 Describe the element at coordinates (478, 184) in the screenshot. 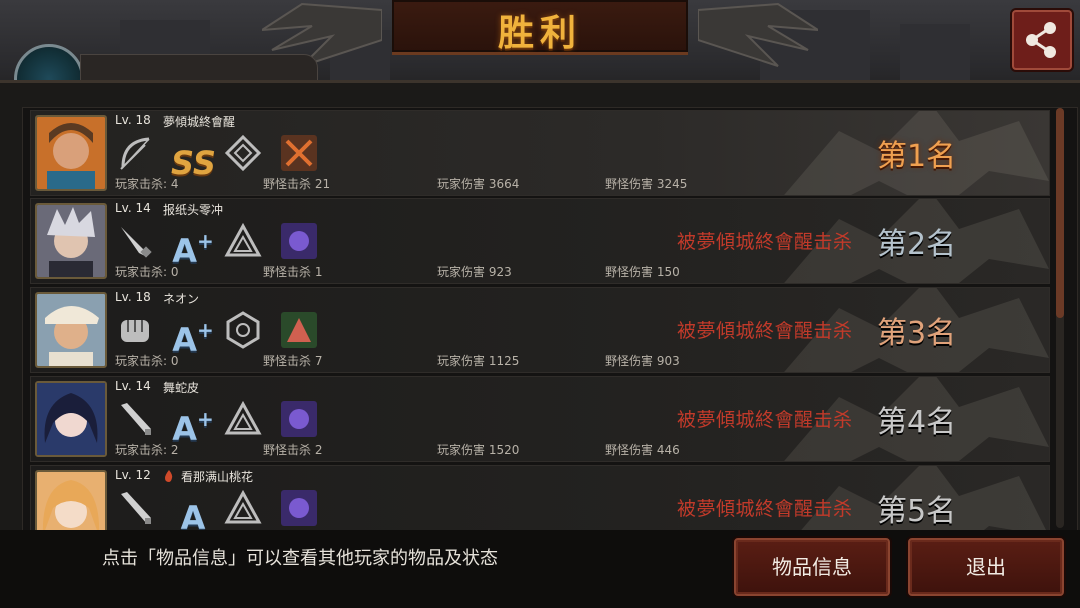

I see `stat-player-damage: 玩家伤害 3664` at that location.